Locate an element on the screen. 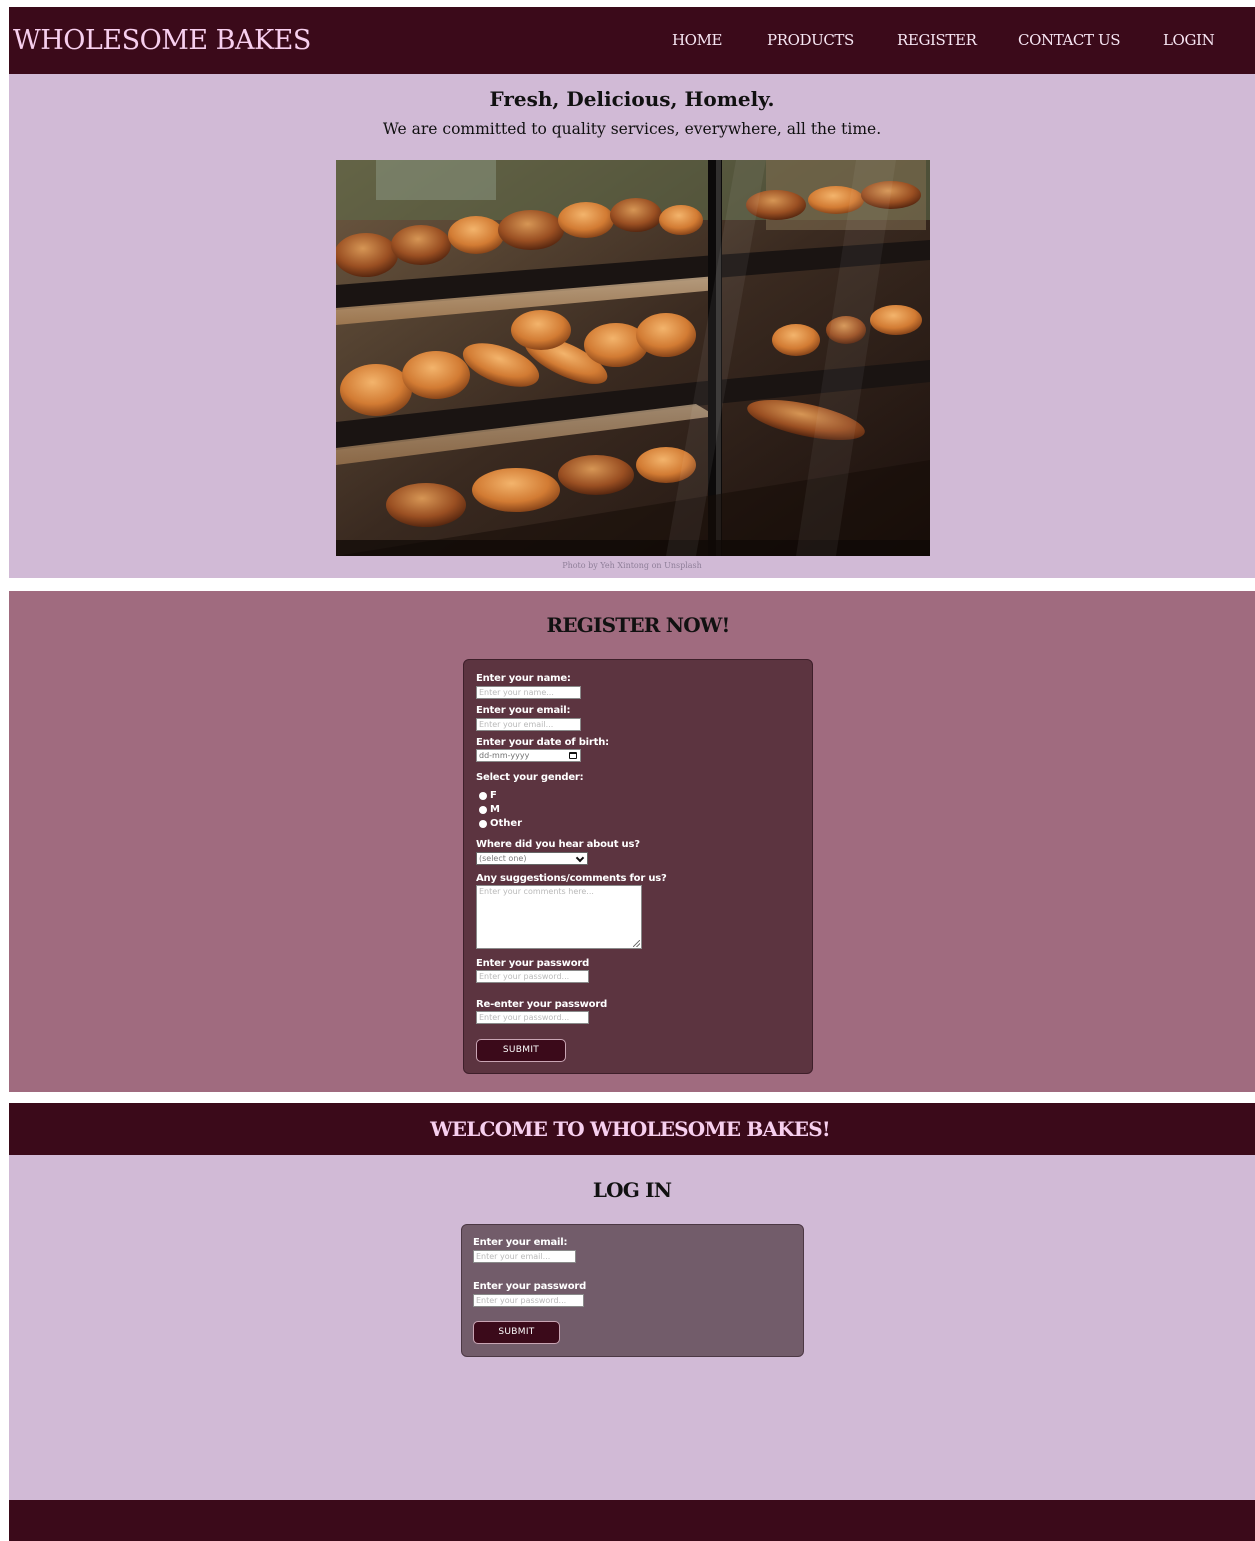  dob-placeholder: dd-mm-yyyy is located at coordinates (504, 755).